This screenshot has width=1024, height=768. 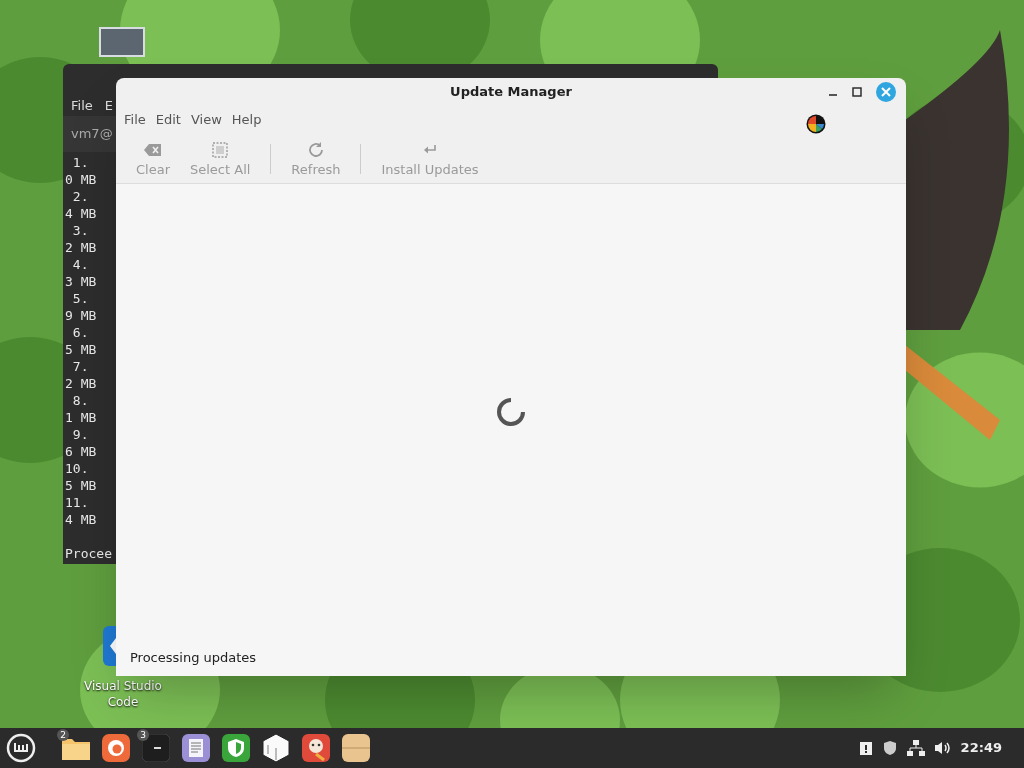 What do you see at coordinates (81, 417) in the screenshot?
I see `terminal-line: 1 MB` at bounding box center [81, 417].